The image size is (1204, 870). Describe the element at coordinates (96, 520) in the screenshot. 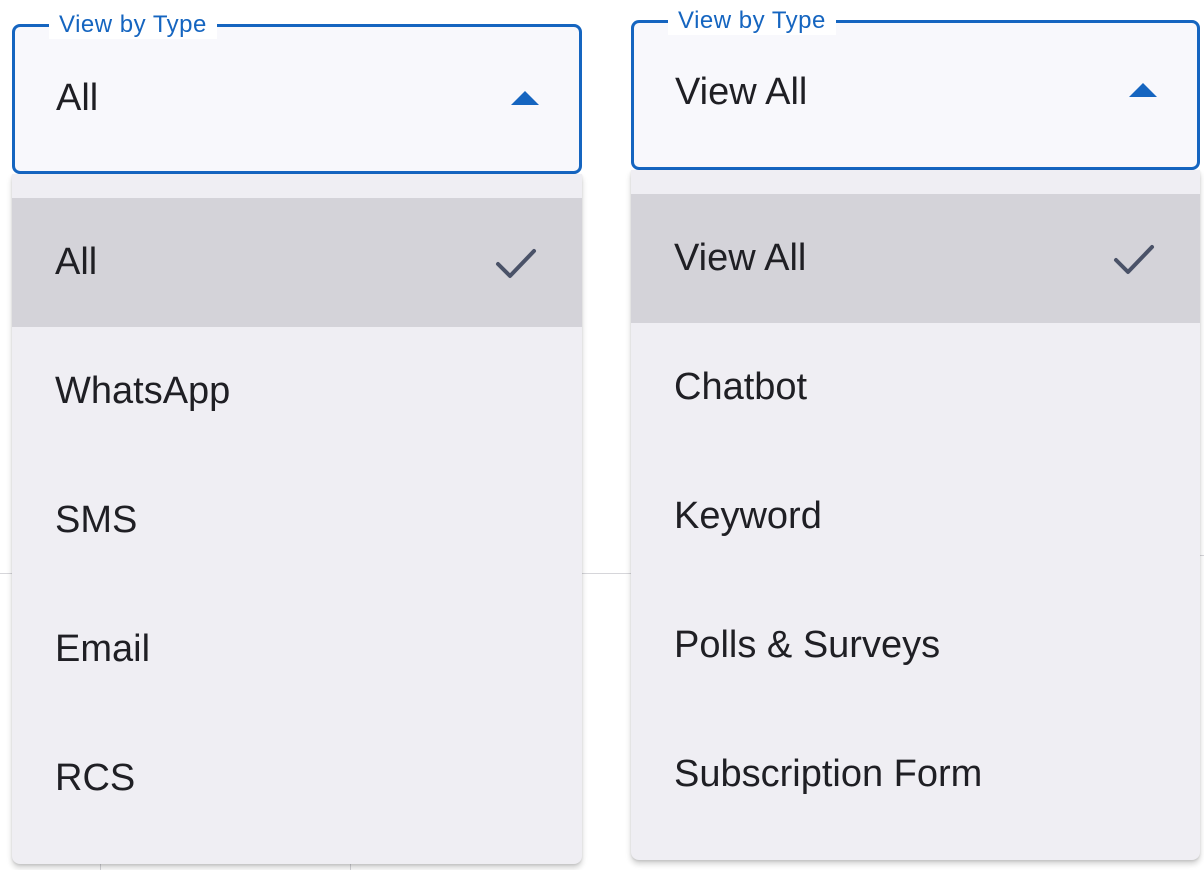

I see `menu-item-label: SMS` at that location.